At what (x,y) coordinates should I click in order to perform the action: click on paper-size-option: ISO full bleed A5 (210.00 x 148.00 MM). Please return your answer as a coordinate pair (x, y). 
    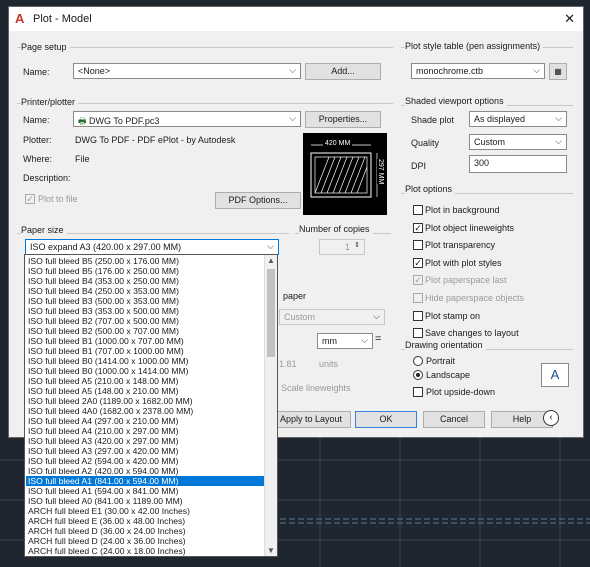
    Looking at the image, I should click on (147, 381).